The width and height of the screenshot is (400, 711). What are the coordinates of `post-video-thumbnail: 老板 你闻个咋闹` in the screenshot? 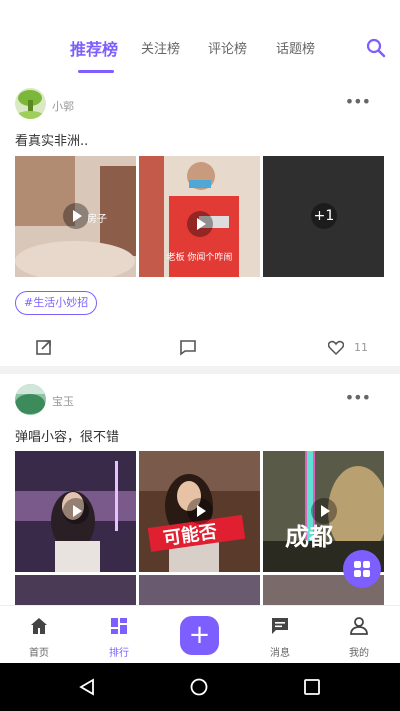 It's located at (199, 216).